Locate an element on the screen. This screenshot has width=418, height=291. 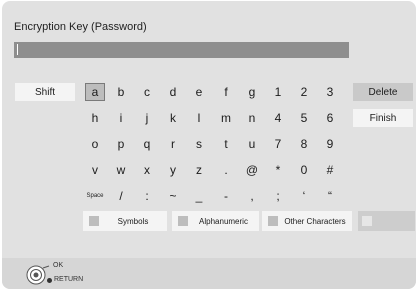
delete-button: Delete is located at coordinates (383, 92).